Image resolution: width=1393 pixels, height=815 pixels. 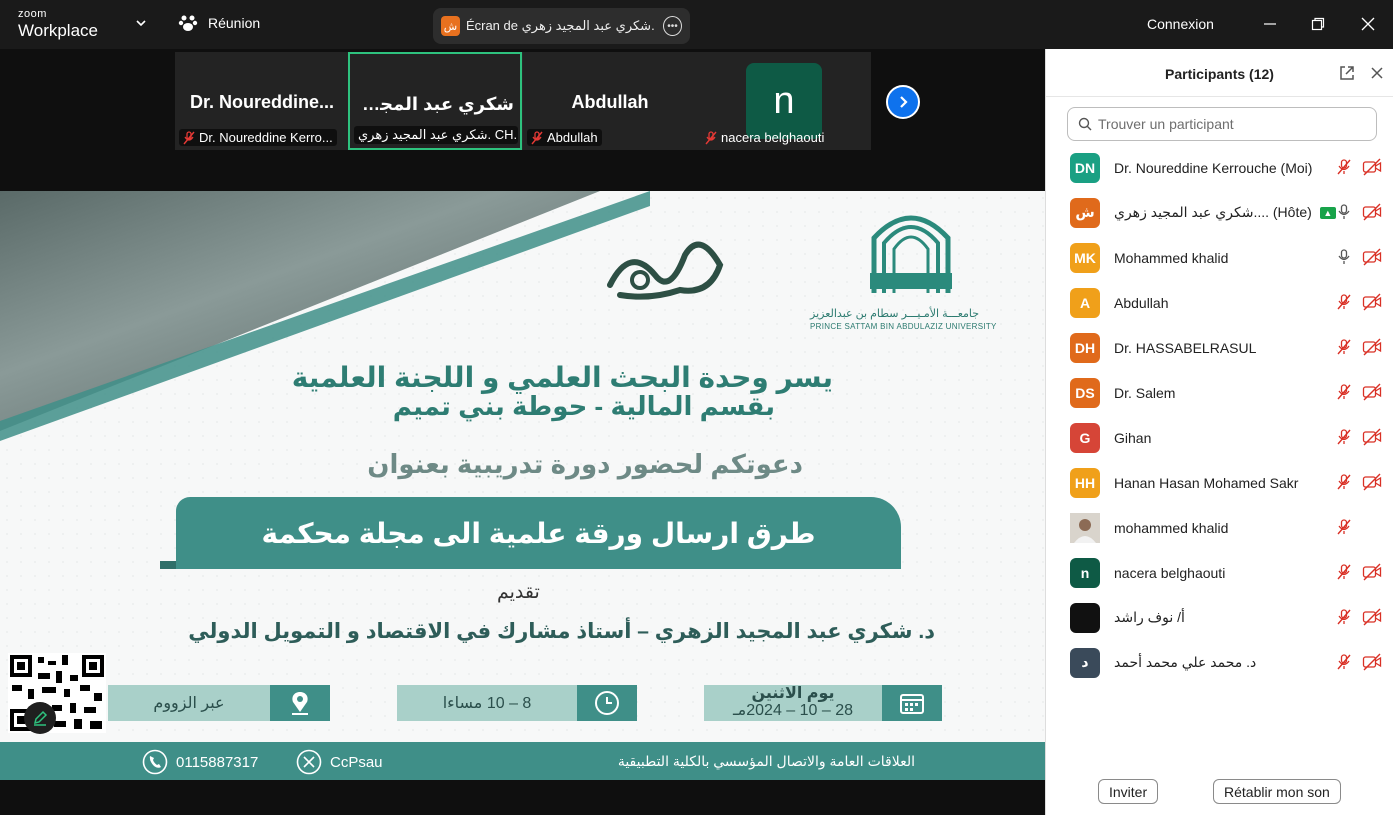 I want to click on footer-phone: 0115887317, so click(x=200, y=762).